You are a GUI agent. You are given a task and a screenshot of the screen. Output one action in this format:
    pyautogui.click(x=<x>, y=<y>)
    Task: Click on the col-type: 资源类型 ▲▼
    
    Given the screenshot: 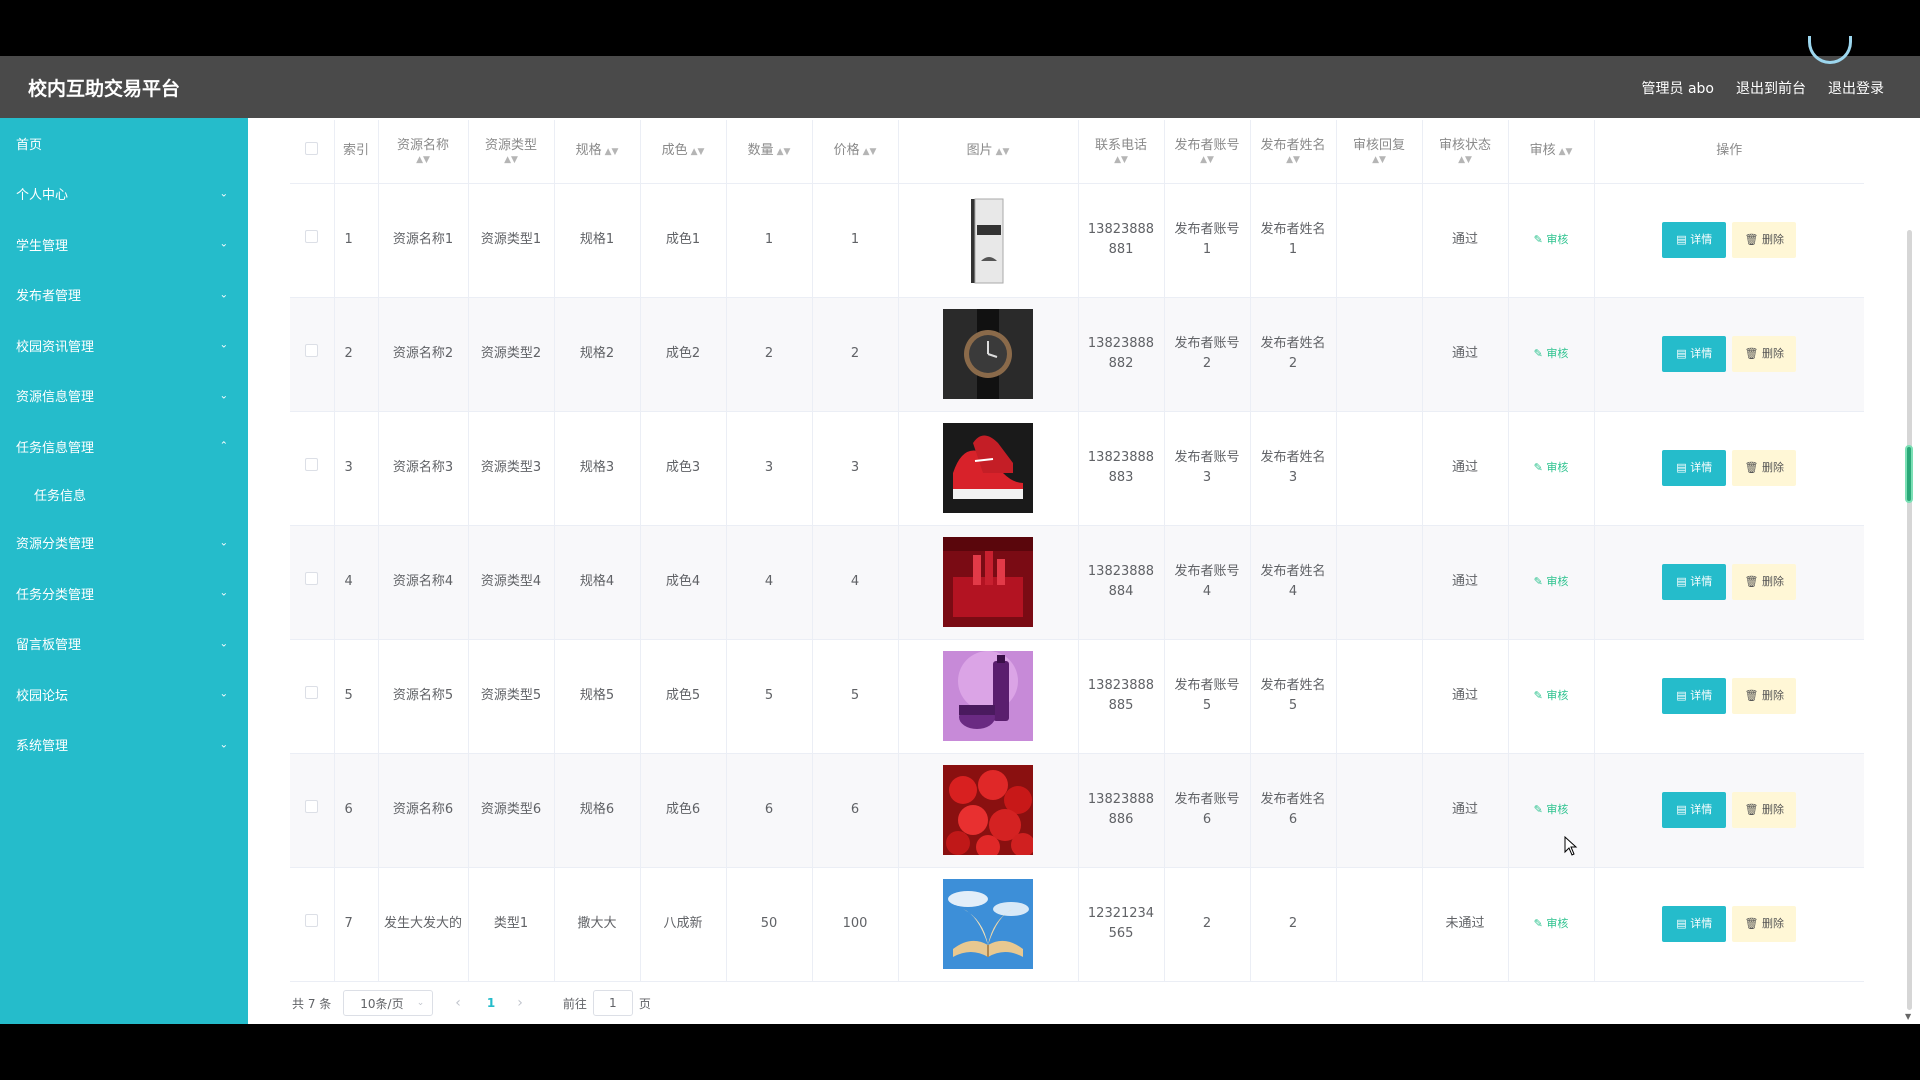 What is the action you would take?
    pyautogui.click(x=511, y=152)
    